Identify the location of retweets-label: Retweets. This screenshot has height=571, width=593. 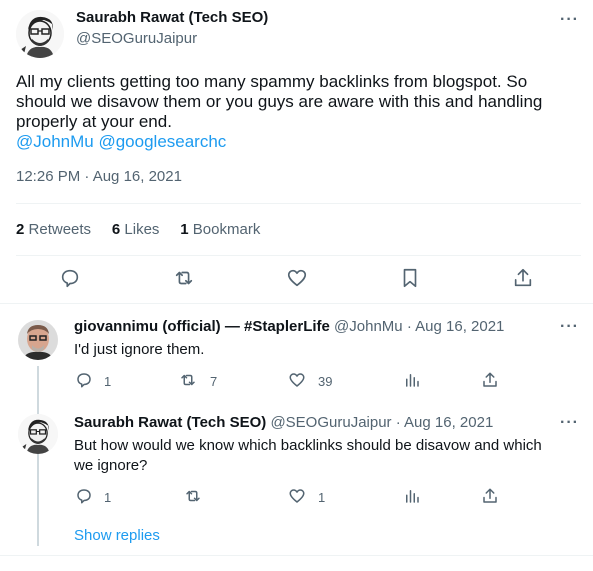
(60, 229).